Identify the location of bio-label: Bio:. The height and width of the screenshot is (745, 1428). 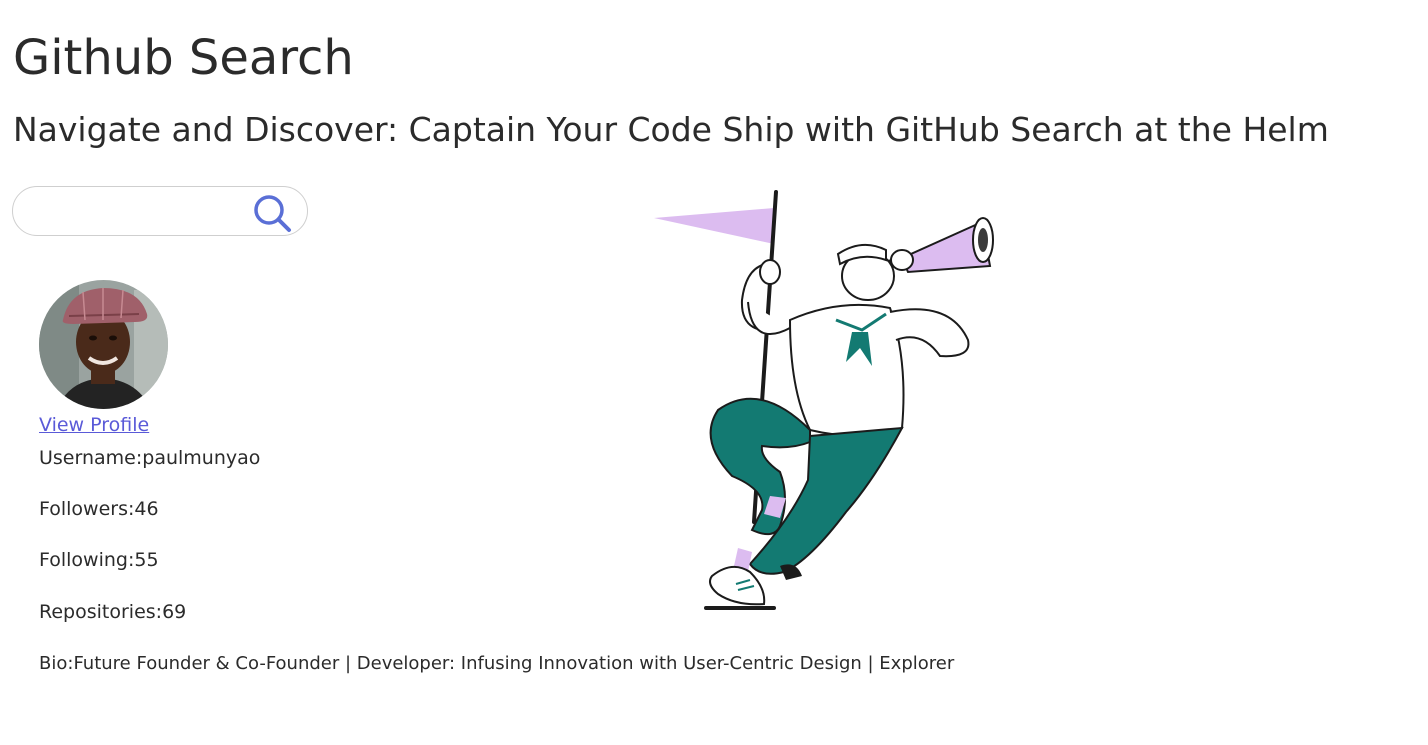
(56, 663).